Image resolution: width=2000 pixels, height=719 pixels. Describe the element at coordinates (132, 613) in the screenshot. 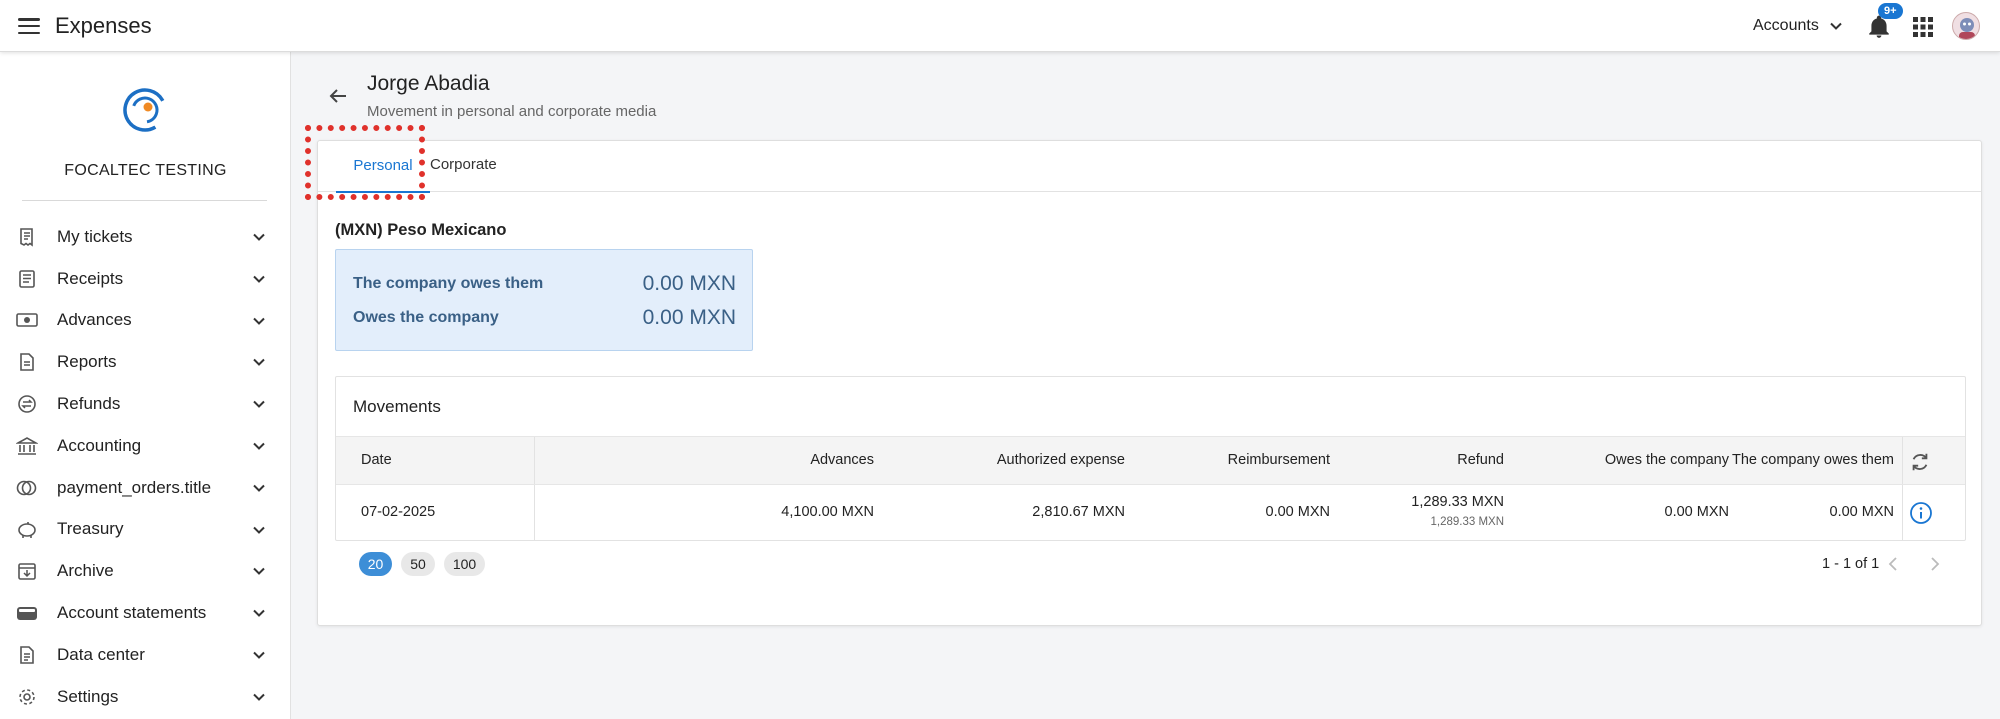

I see `sidebar-item-label: Account statements` at that location.